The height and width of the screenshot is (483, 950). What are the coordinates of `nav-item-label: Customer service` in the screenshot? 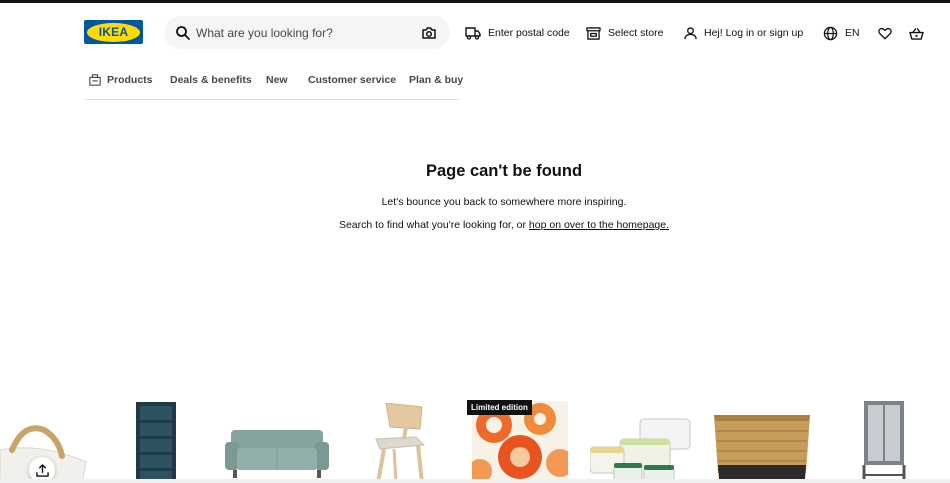 It's located at (352, 80).